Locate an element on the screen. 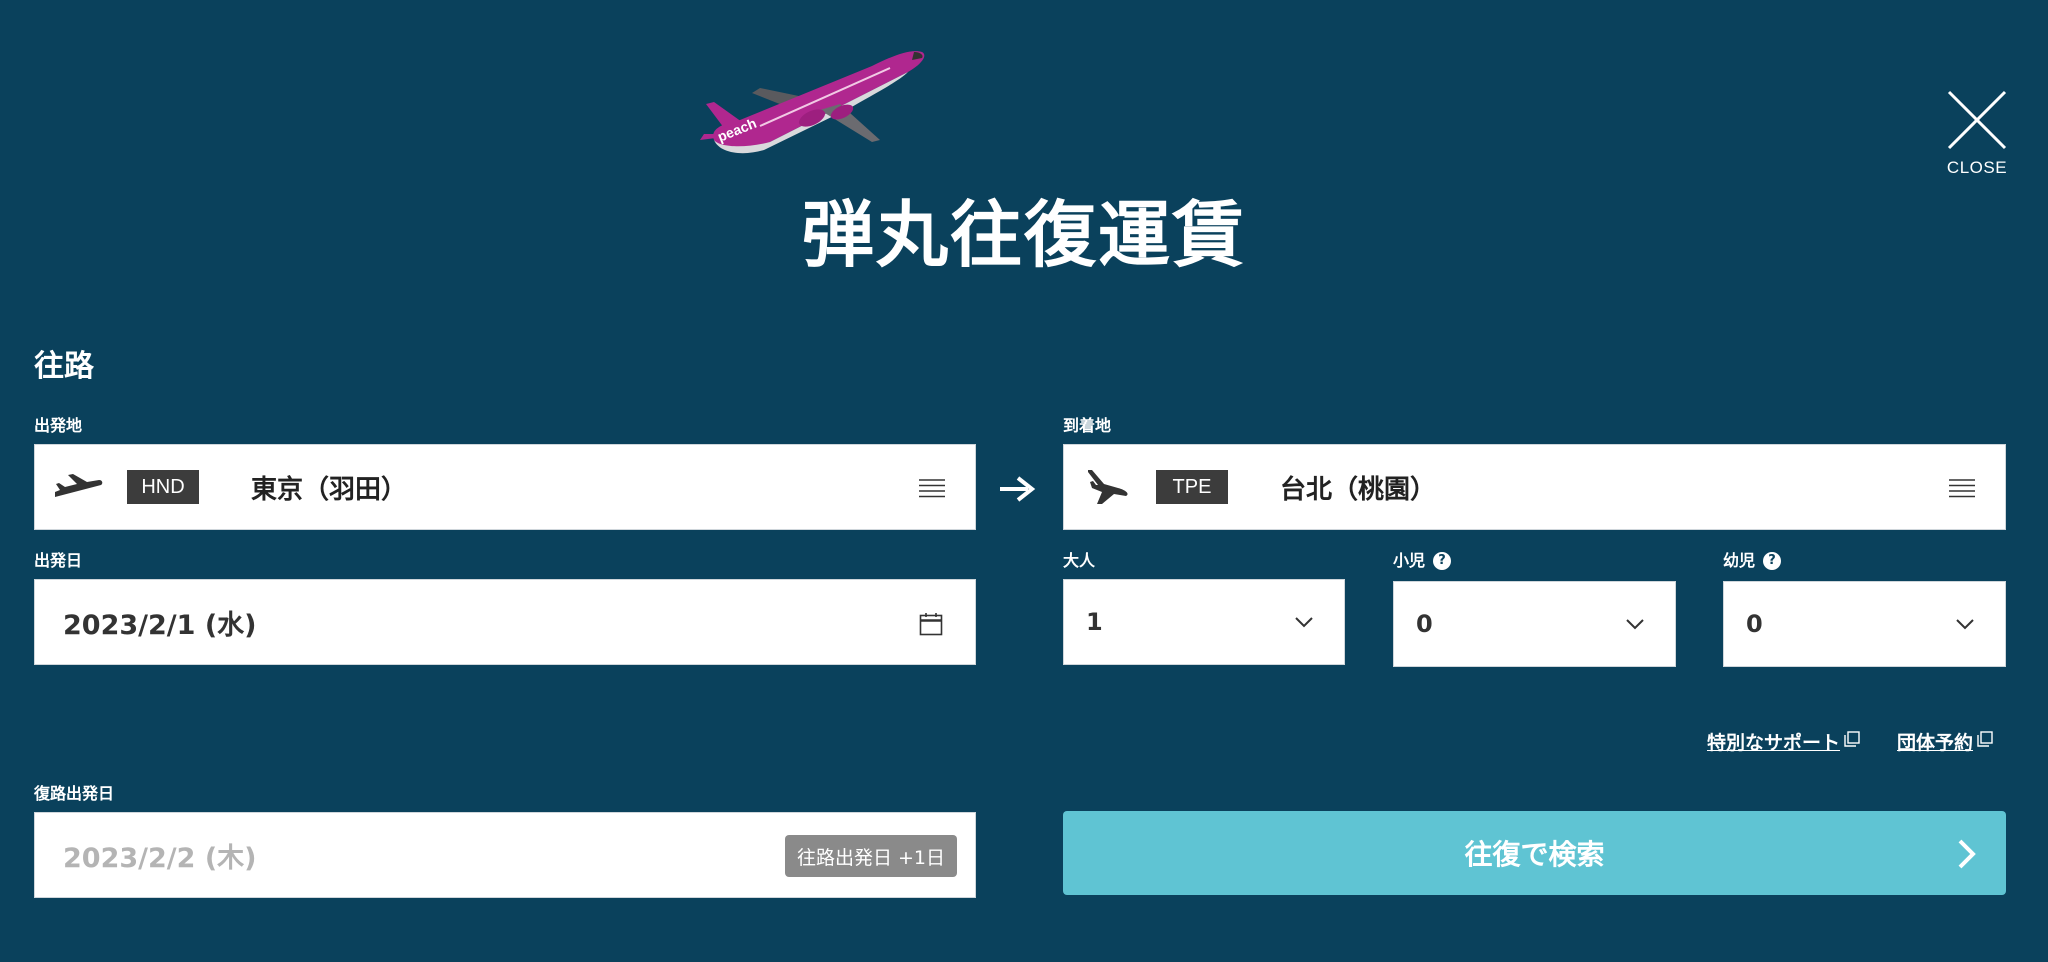 The image size is (2048, 962). adult-count-select: 1 is located at coordinates (1204, 622).